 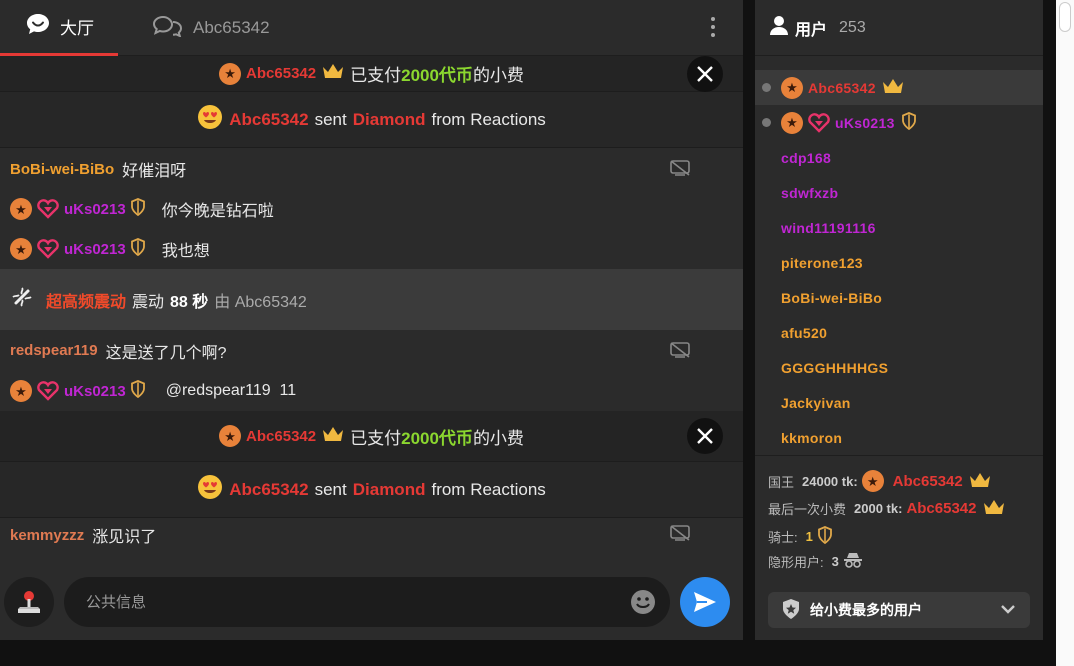 What do you see at coordinates (77, 28) in the screenshot?
I see `tab-hall-label: 大厅` at bounding box center [77, 28].